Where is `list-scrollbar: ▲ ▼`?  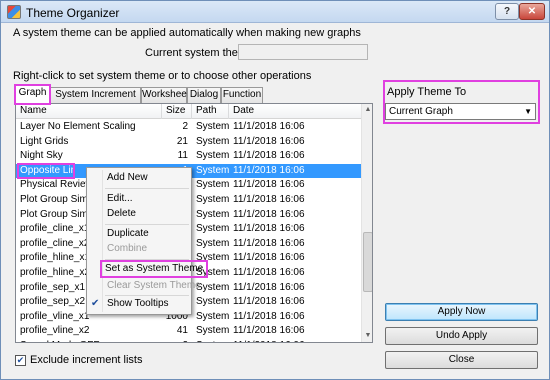
list-scrollbar: ▲ ▼ is located at coordinates (366, 223).